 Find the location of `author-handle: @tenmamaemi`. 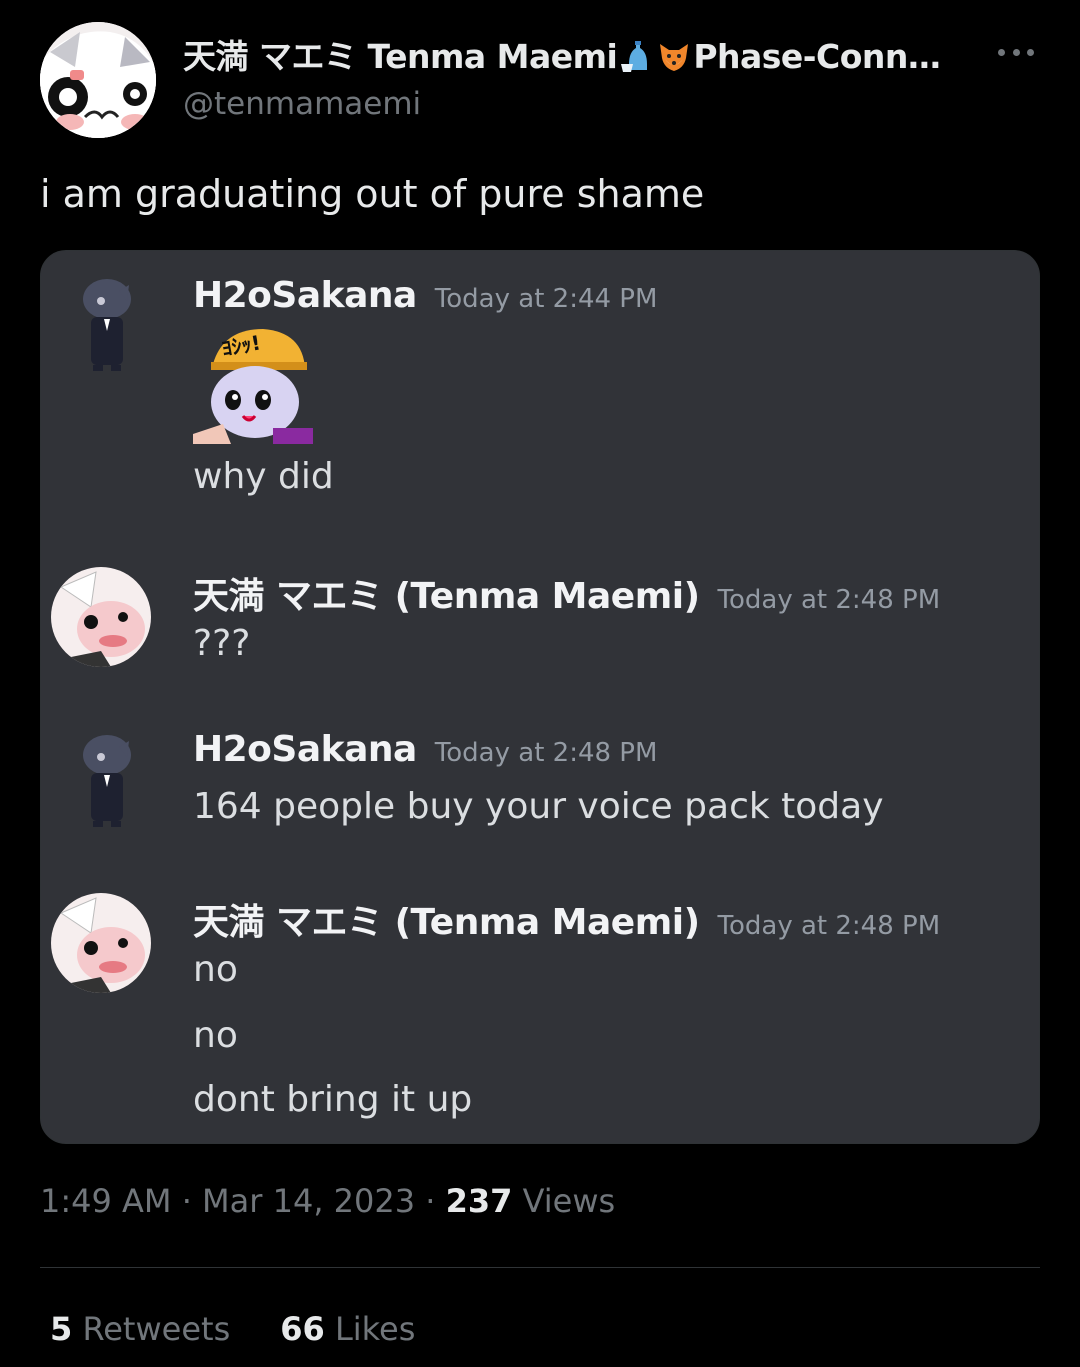

author-handle: @tenmamaemi is located at coordinates (561, 104).